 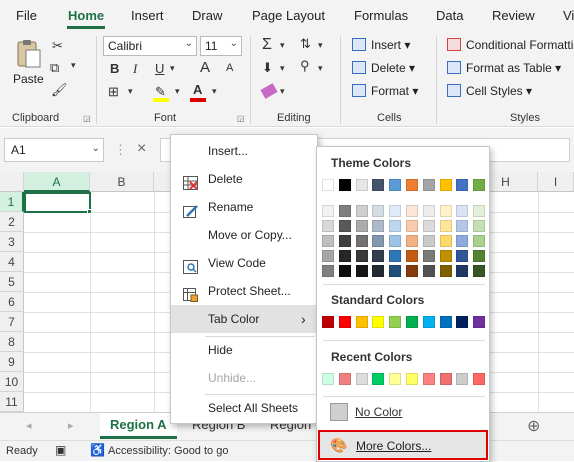 What do you see at coordinates (229, 68) in the screenshot?
I see `shrink-font-button: A` at bounding box center [229, 68].